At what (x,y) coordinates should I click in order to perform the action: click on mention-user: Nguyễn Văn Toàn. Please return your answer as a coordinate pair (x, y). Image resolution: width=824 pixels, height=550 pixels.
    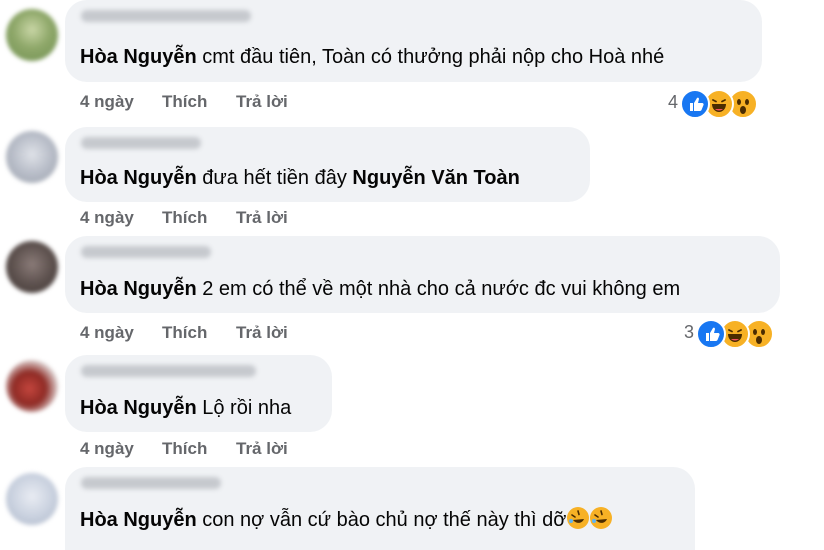
    Looking at the image, I should click on (435, 178).